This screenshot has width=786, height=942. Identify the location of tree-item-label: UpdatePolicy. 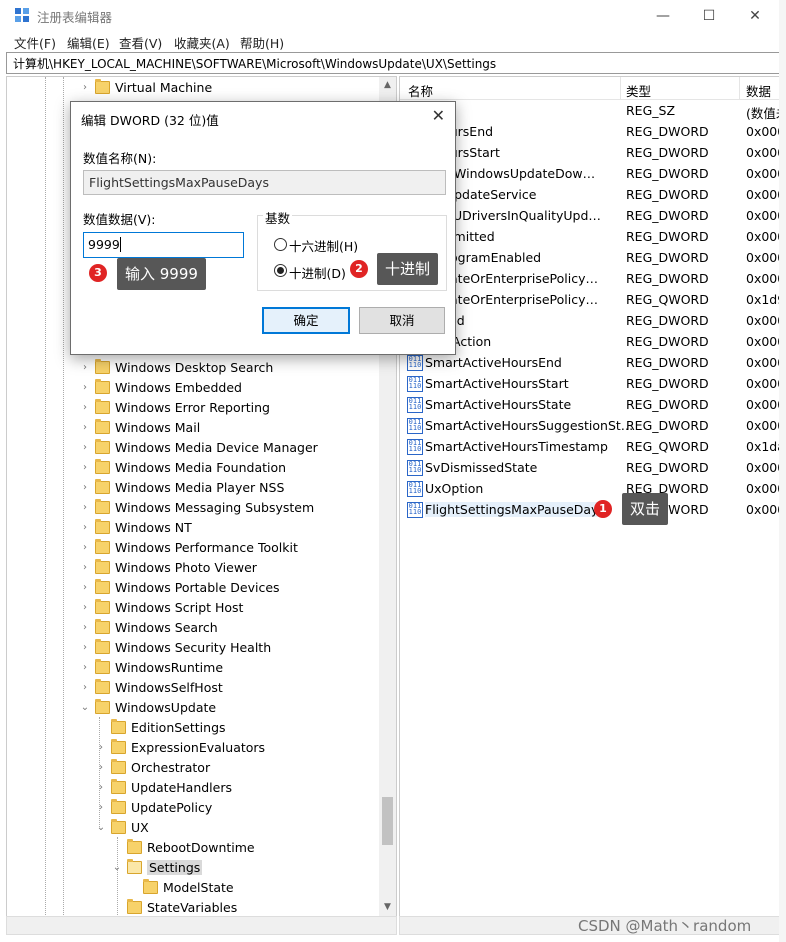
(171, 807).